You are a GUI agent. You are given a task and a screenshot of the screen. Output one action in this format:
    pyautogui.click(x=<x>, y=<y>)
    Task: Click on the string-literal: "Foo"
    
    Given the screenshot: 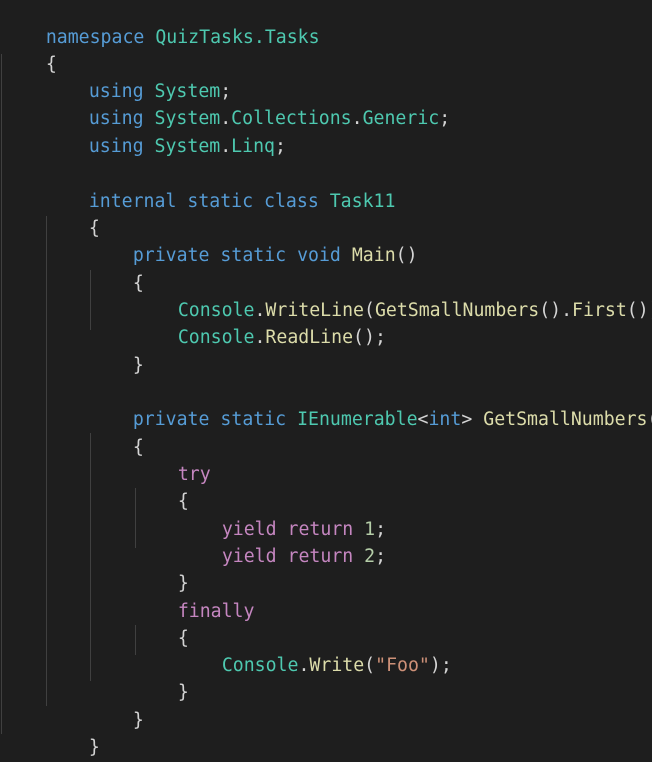 What is the action you would take?
    pyautogui.click(x=402, y=665)
    